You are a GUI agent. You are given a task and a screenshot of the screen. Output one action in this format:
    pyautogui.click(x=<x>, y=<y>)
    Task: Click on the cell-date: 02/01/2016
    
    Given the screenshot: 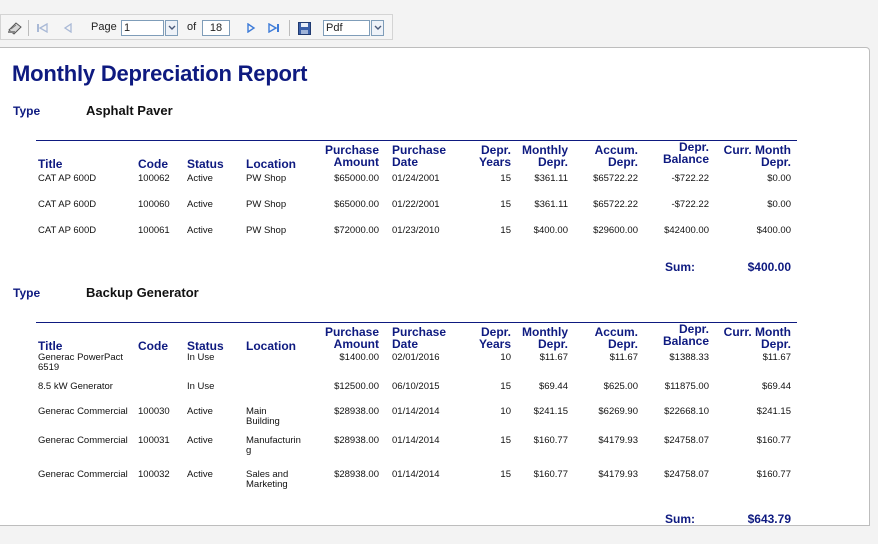 What is the action you would take?
    pyautogui.click(x=416, y=357)
    